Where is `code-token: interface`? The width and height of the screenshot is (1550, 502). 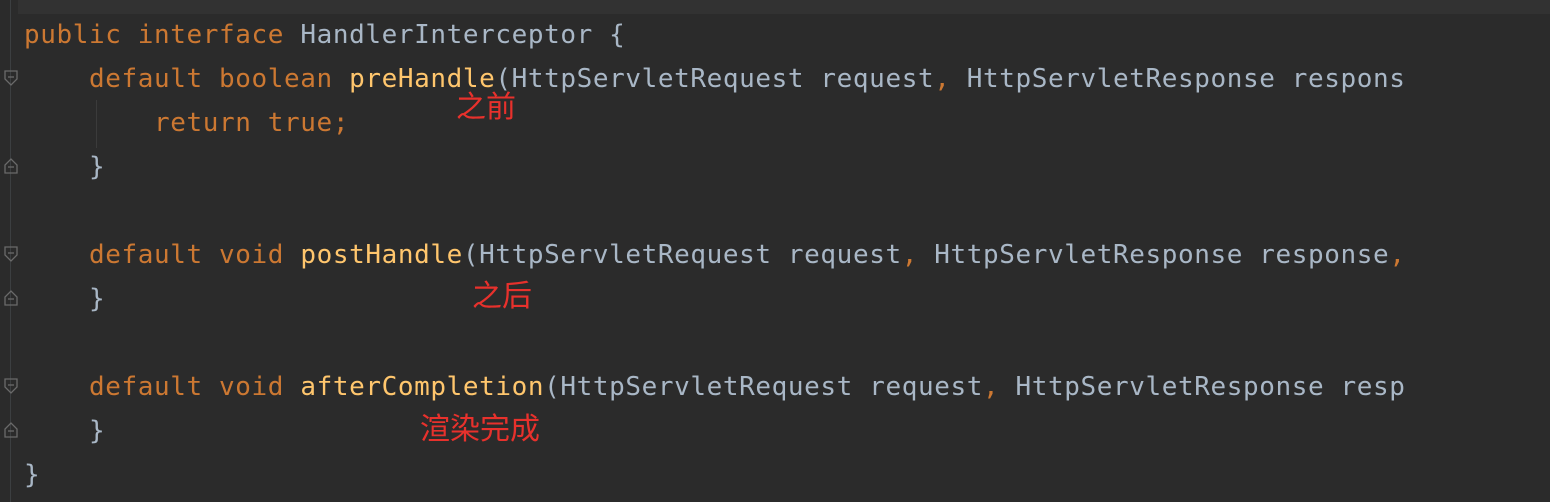 code-token: interface is located at coordinates (219, 35).